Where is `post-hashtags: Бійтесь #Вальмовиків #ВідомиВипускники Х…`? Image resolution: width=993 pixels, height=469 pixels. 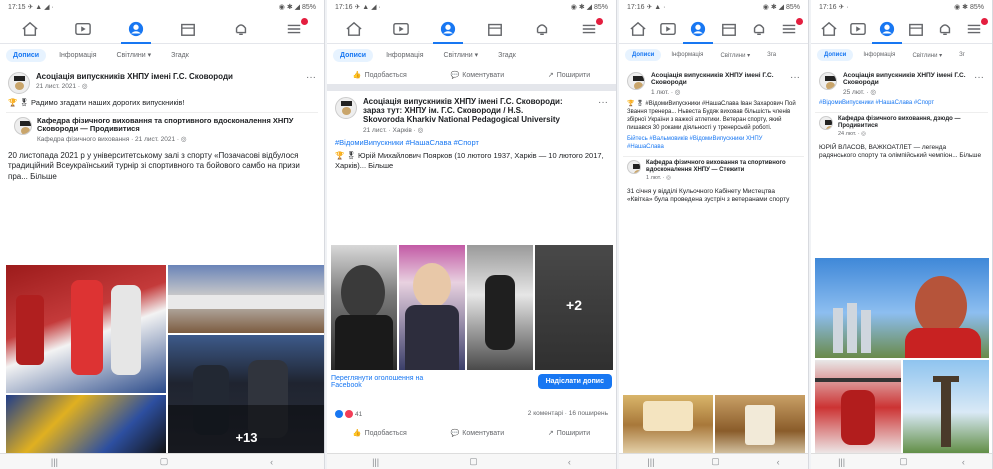 post-hashtags: Бійтесь #Вальмовиків #ВідомиВипускники Х… is located at coordinates (713, 144).